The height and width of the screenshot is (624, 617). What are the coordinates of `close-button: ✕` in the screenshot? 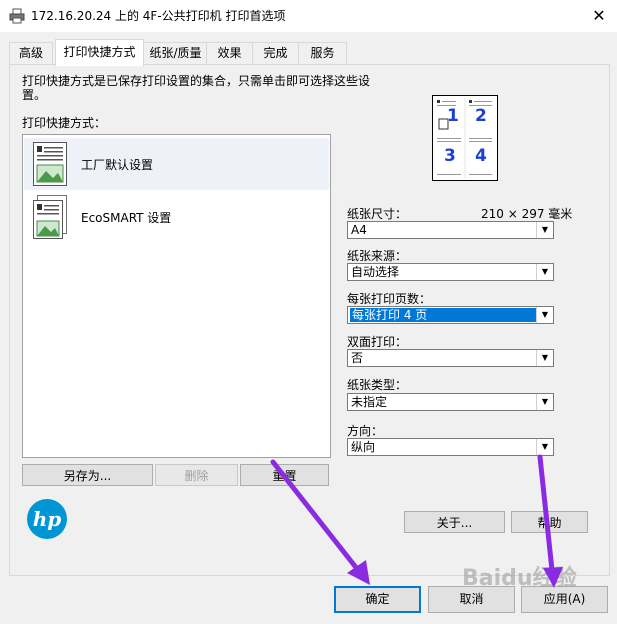 It's located at (599, 16).